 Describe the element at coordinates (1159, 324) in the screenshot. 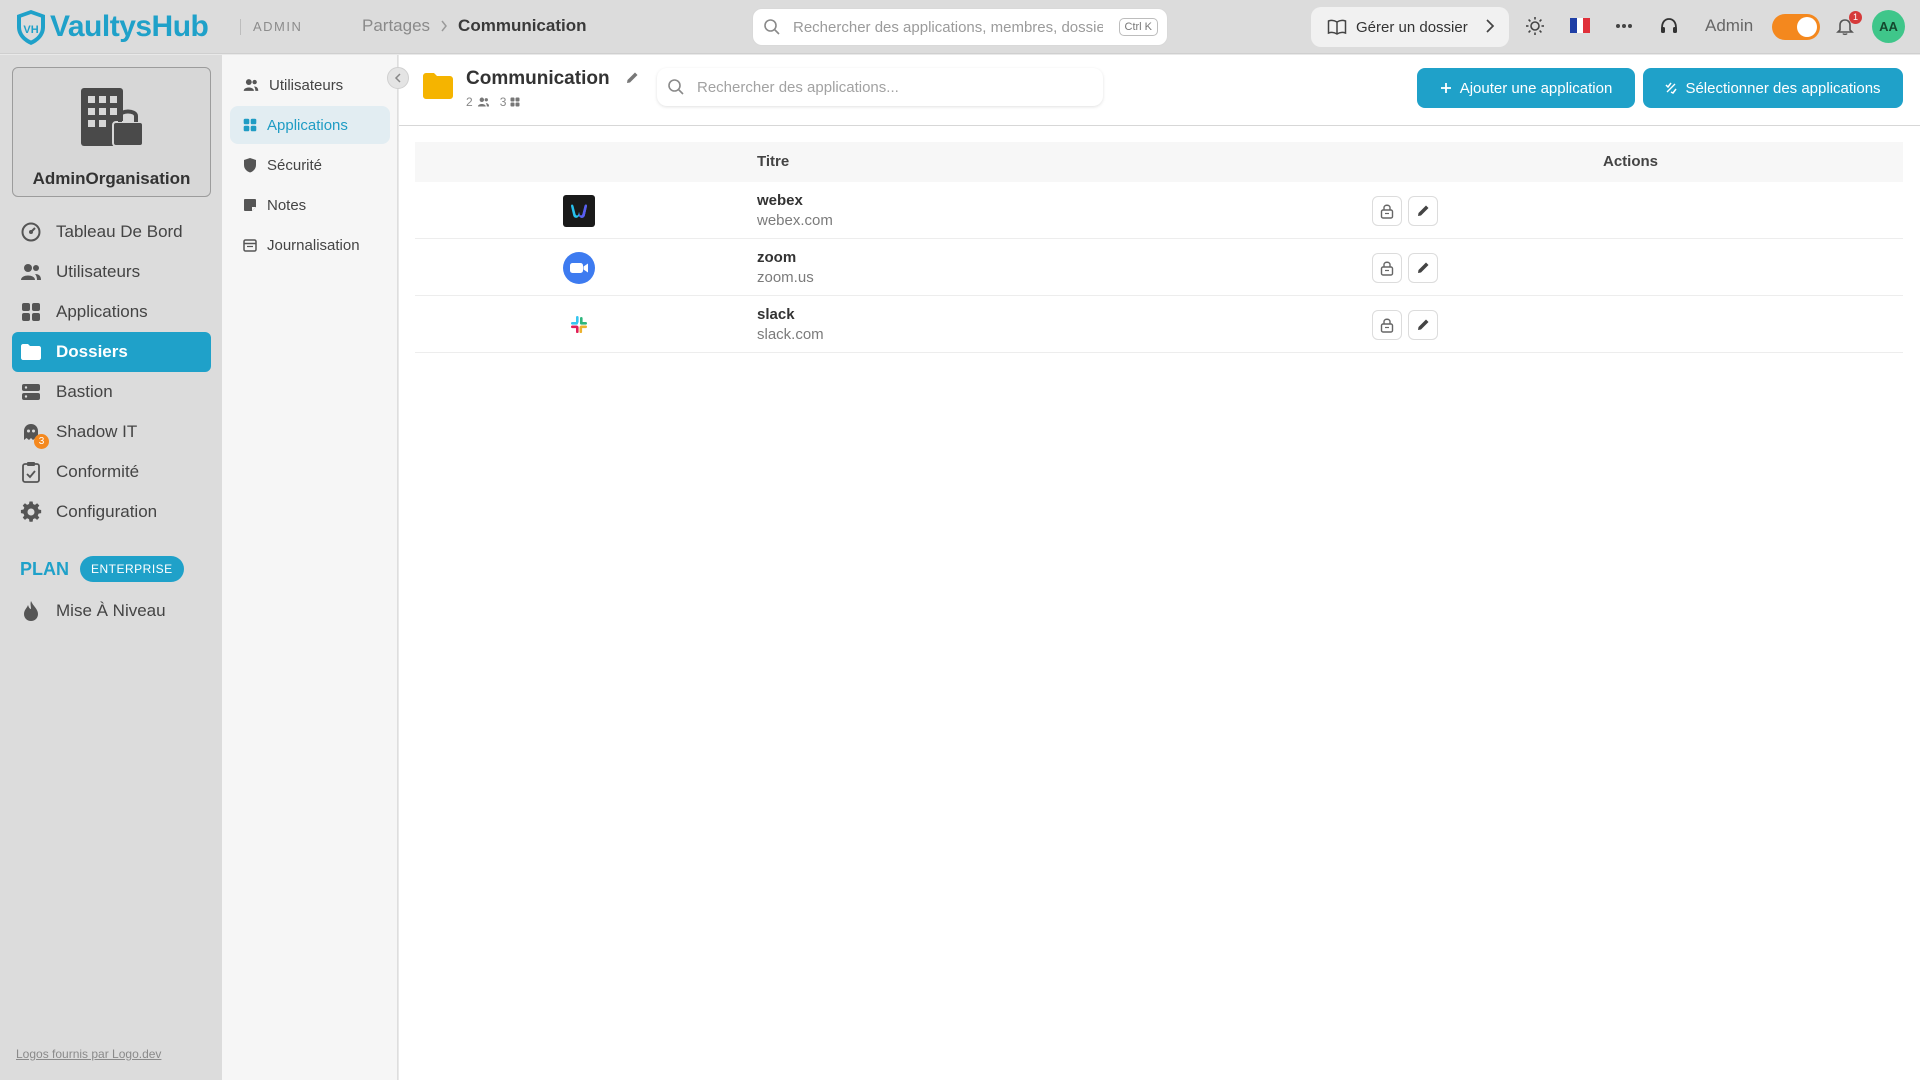

I see `table-row: slack slack.com` at that location.